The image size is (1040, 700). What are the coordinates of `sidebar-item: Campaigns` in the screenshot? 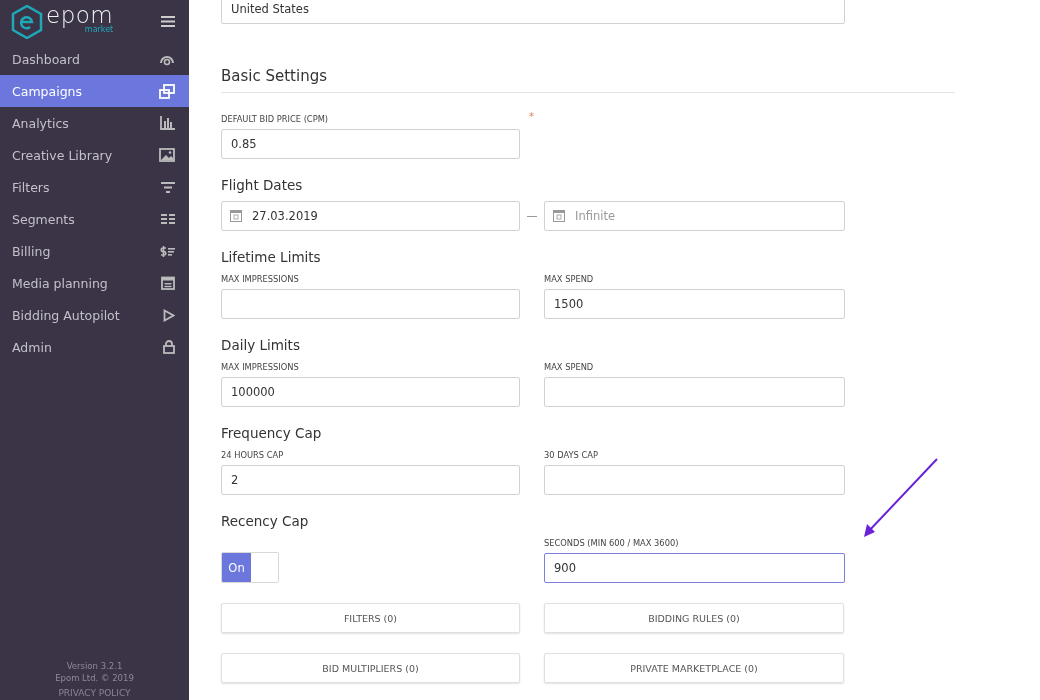 It's located at (94, 91).